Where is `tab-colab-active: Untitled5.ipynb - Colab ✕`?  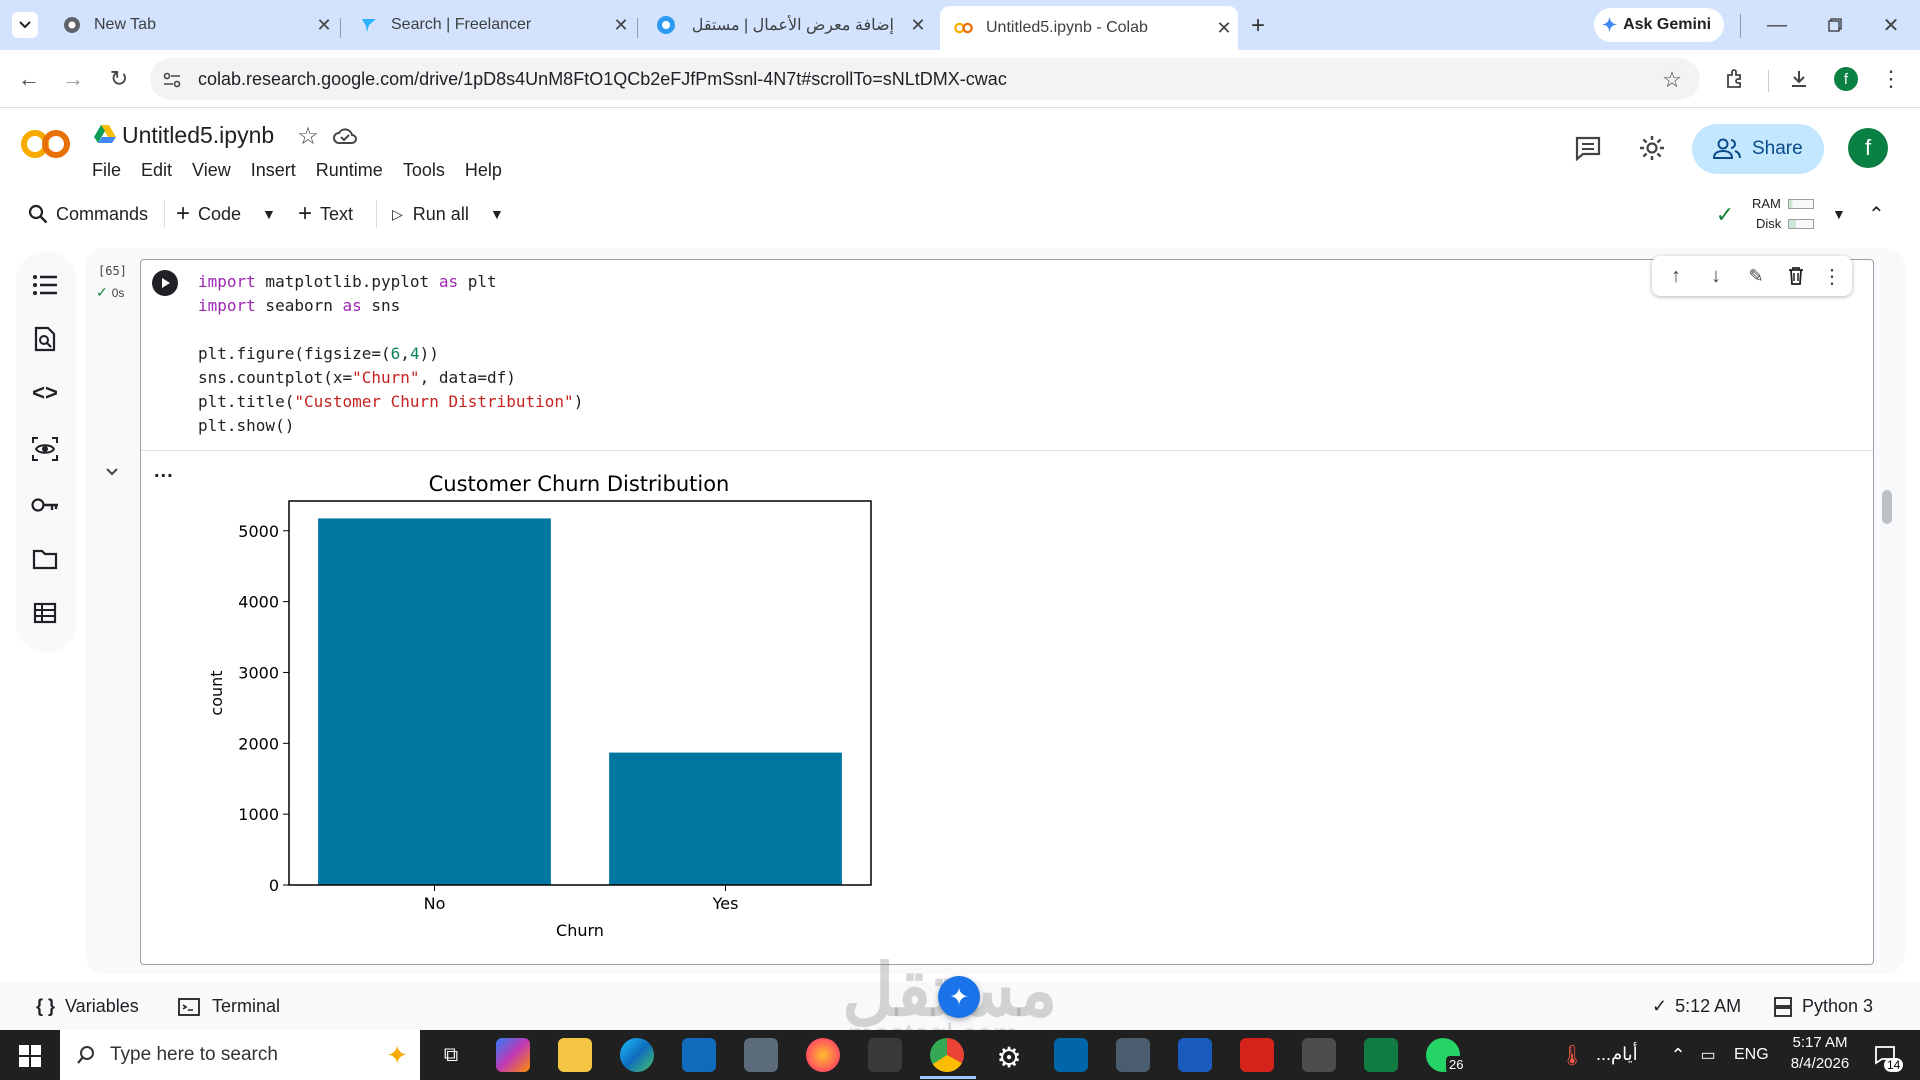 tab-colab-active: Untitled5.ipynb - Colab ✕ is located at coordinates (1089, 28).